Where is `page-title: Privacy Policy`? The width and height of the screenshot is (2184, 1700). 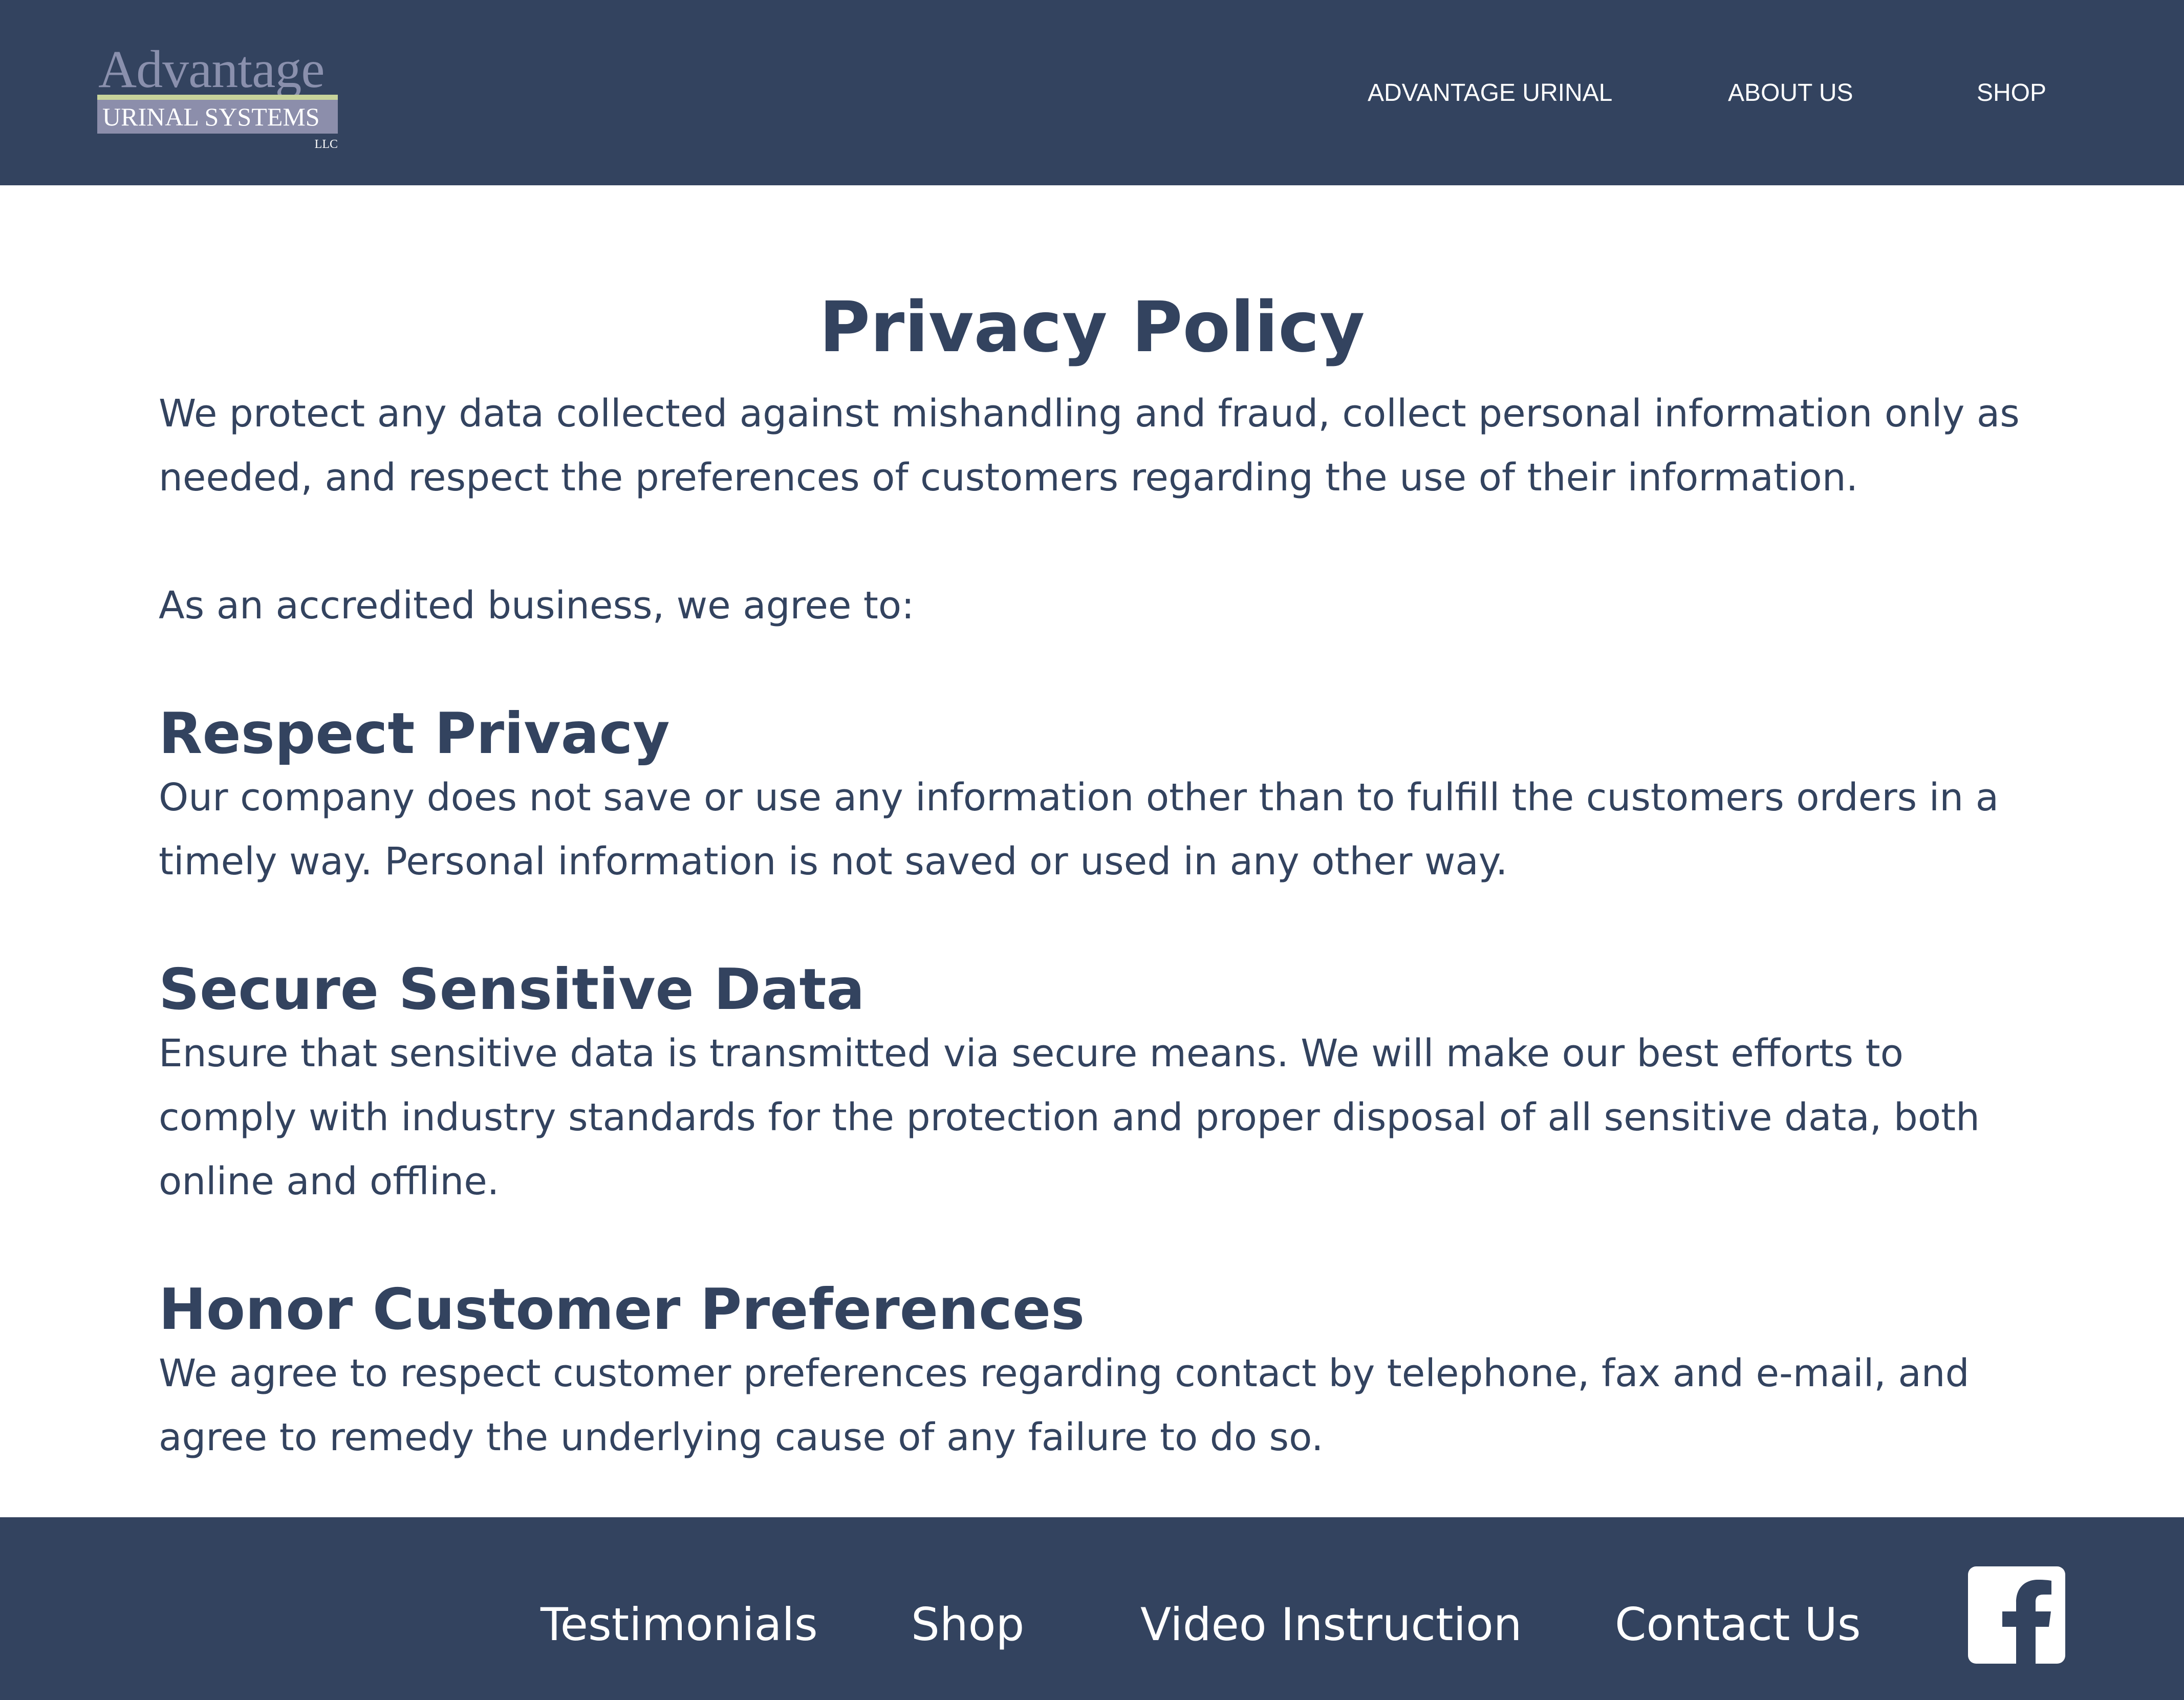
page-title: Privacy Policy is located at coordinates (1092, 328).